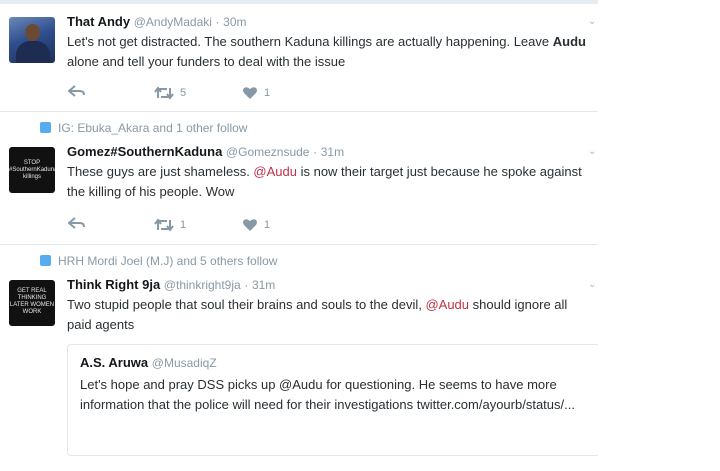 This screenshot has height=471, width=720. Describe the element at coordinates (144, 151) in the screenshot. I see `user-fullname: Gomez#SouthernKaduna` at that location.